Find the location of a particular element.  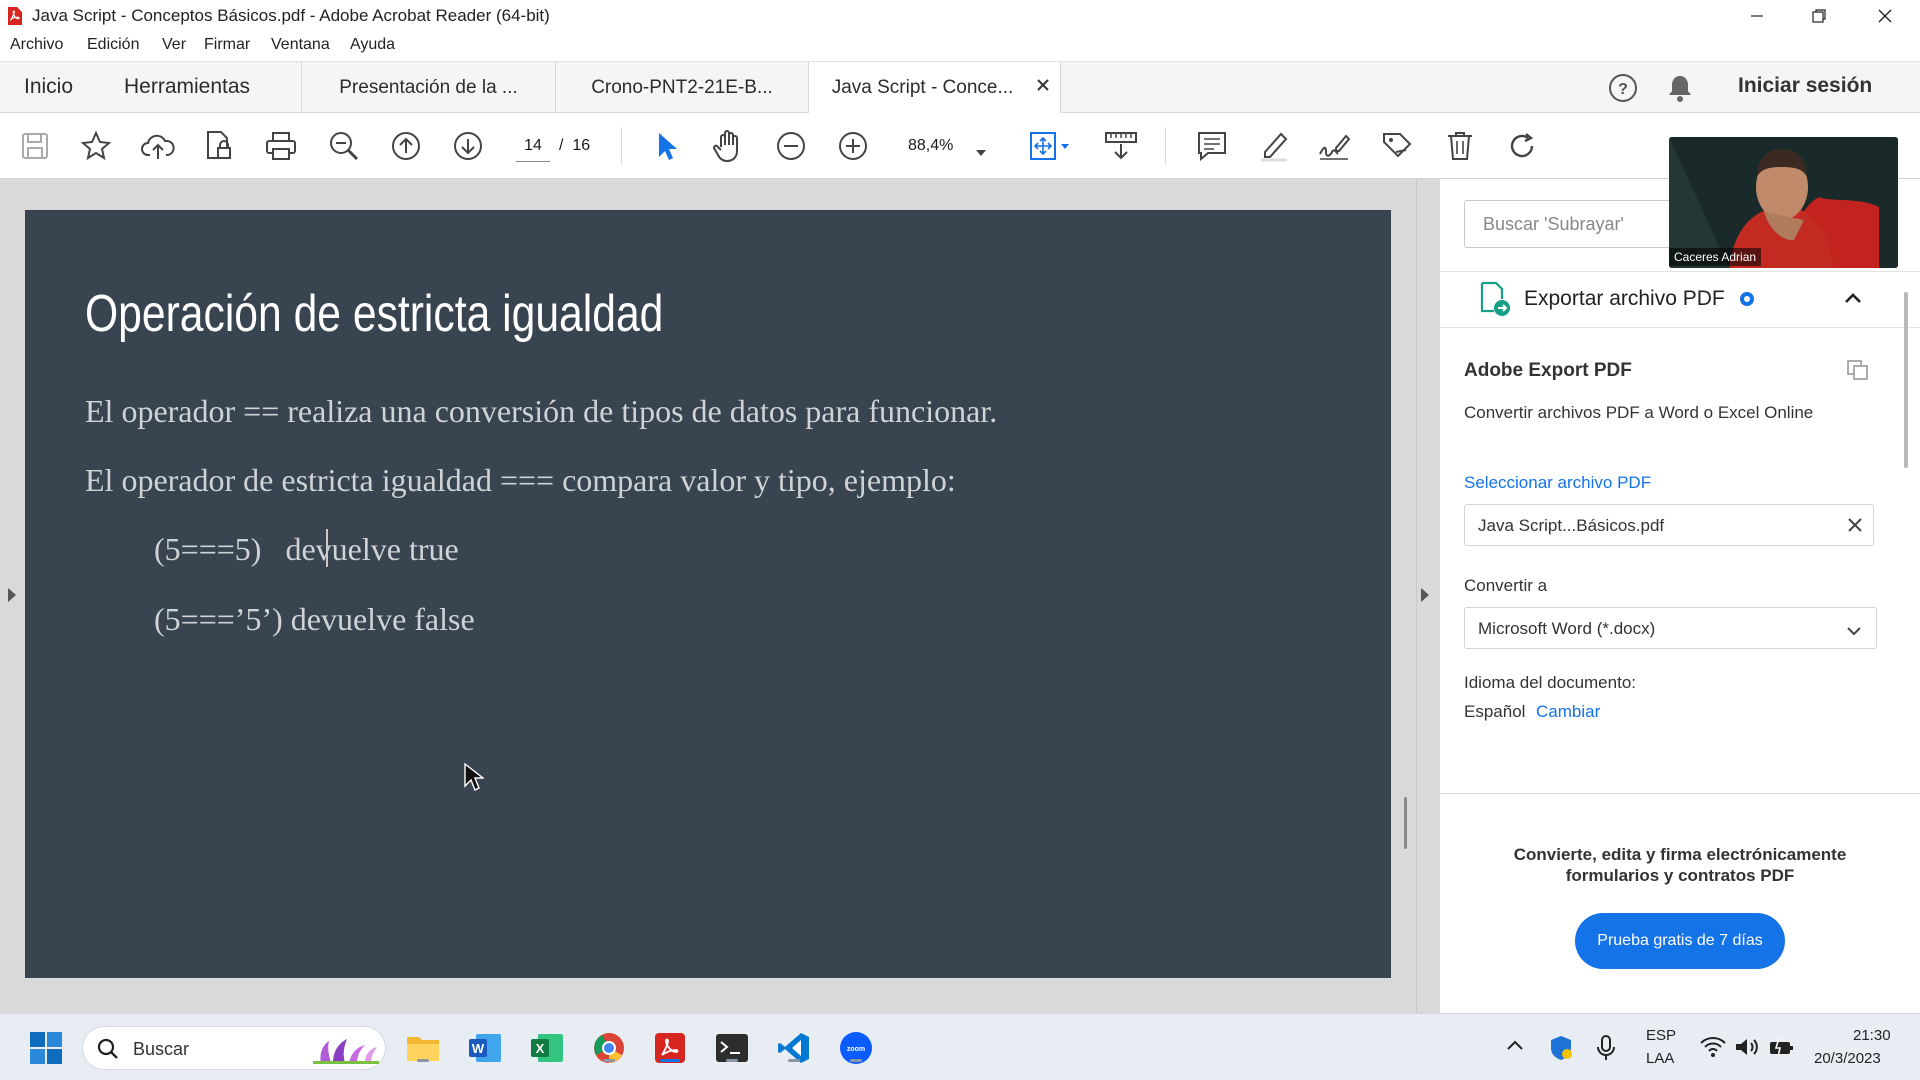

clock-date: 20/3/2023 is located at coordinates (1847, 1058).